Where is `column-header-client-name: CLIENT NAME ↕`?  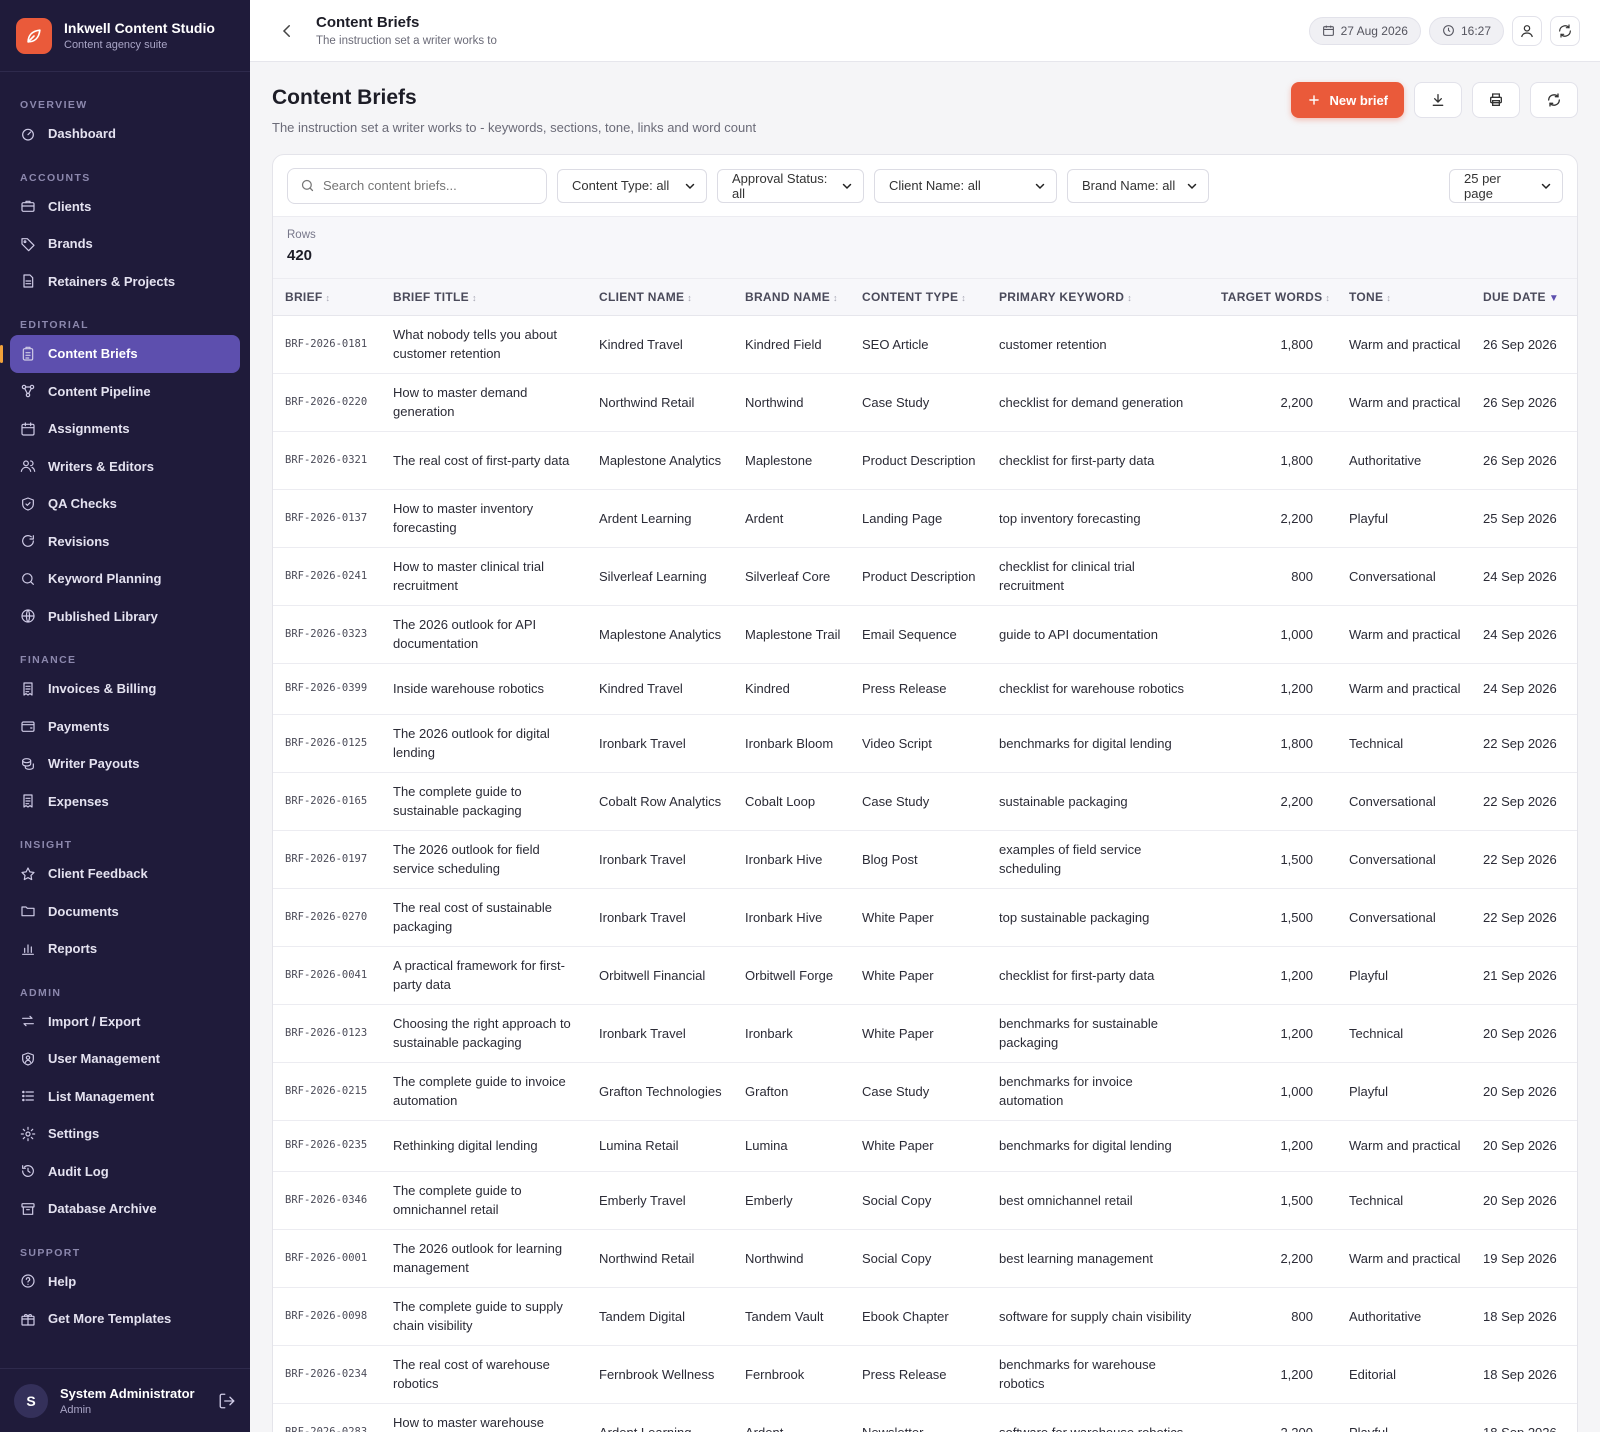 column-header-client-name: CLIENT NAME ↕ is located at coordinates (660, 297).